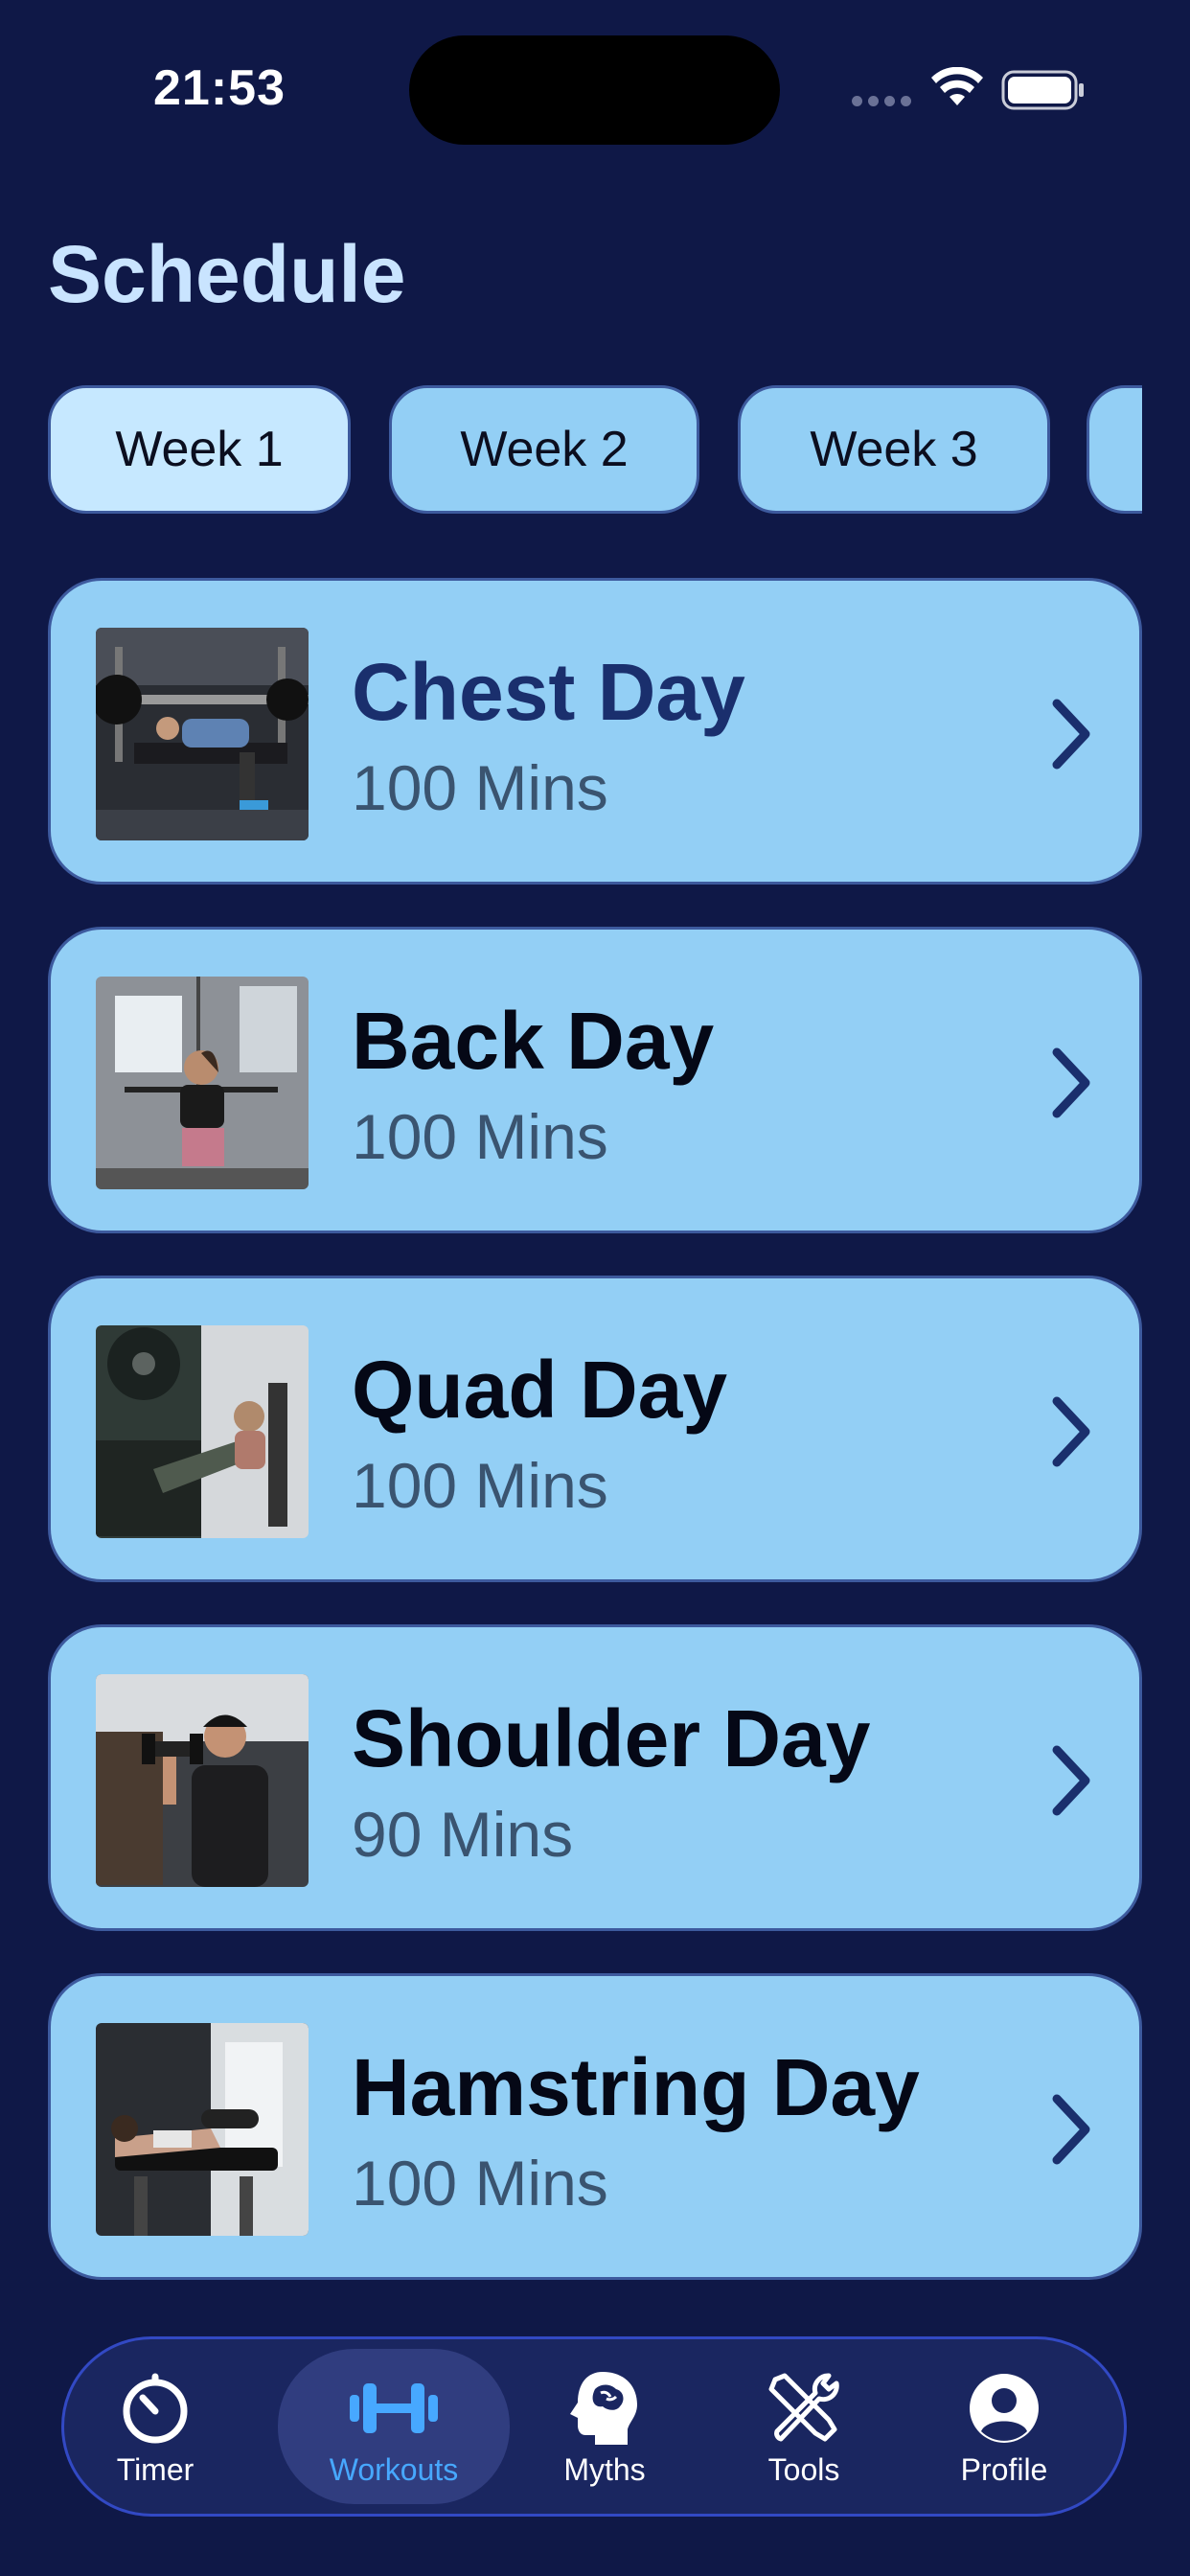  I want to click on workout-title: Chest Day, so click(548, 692).